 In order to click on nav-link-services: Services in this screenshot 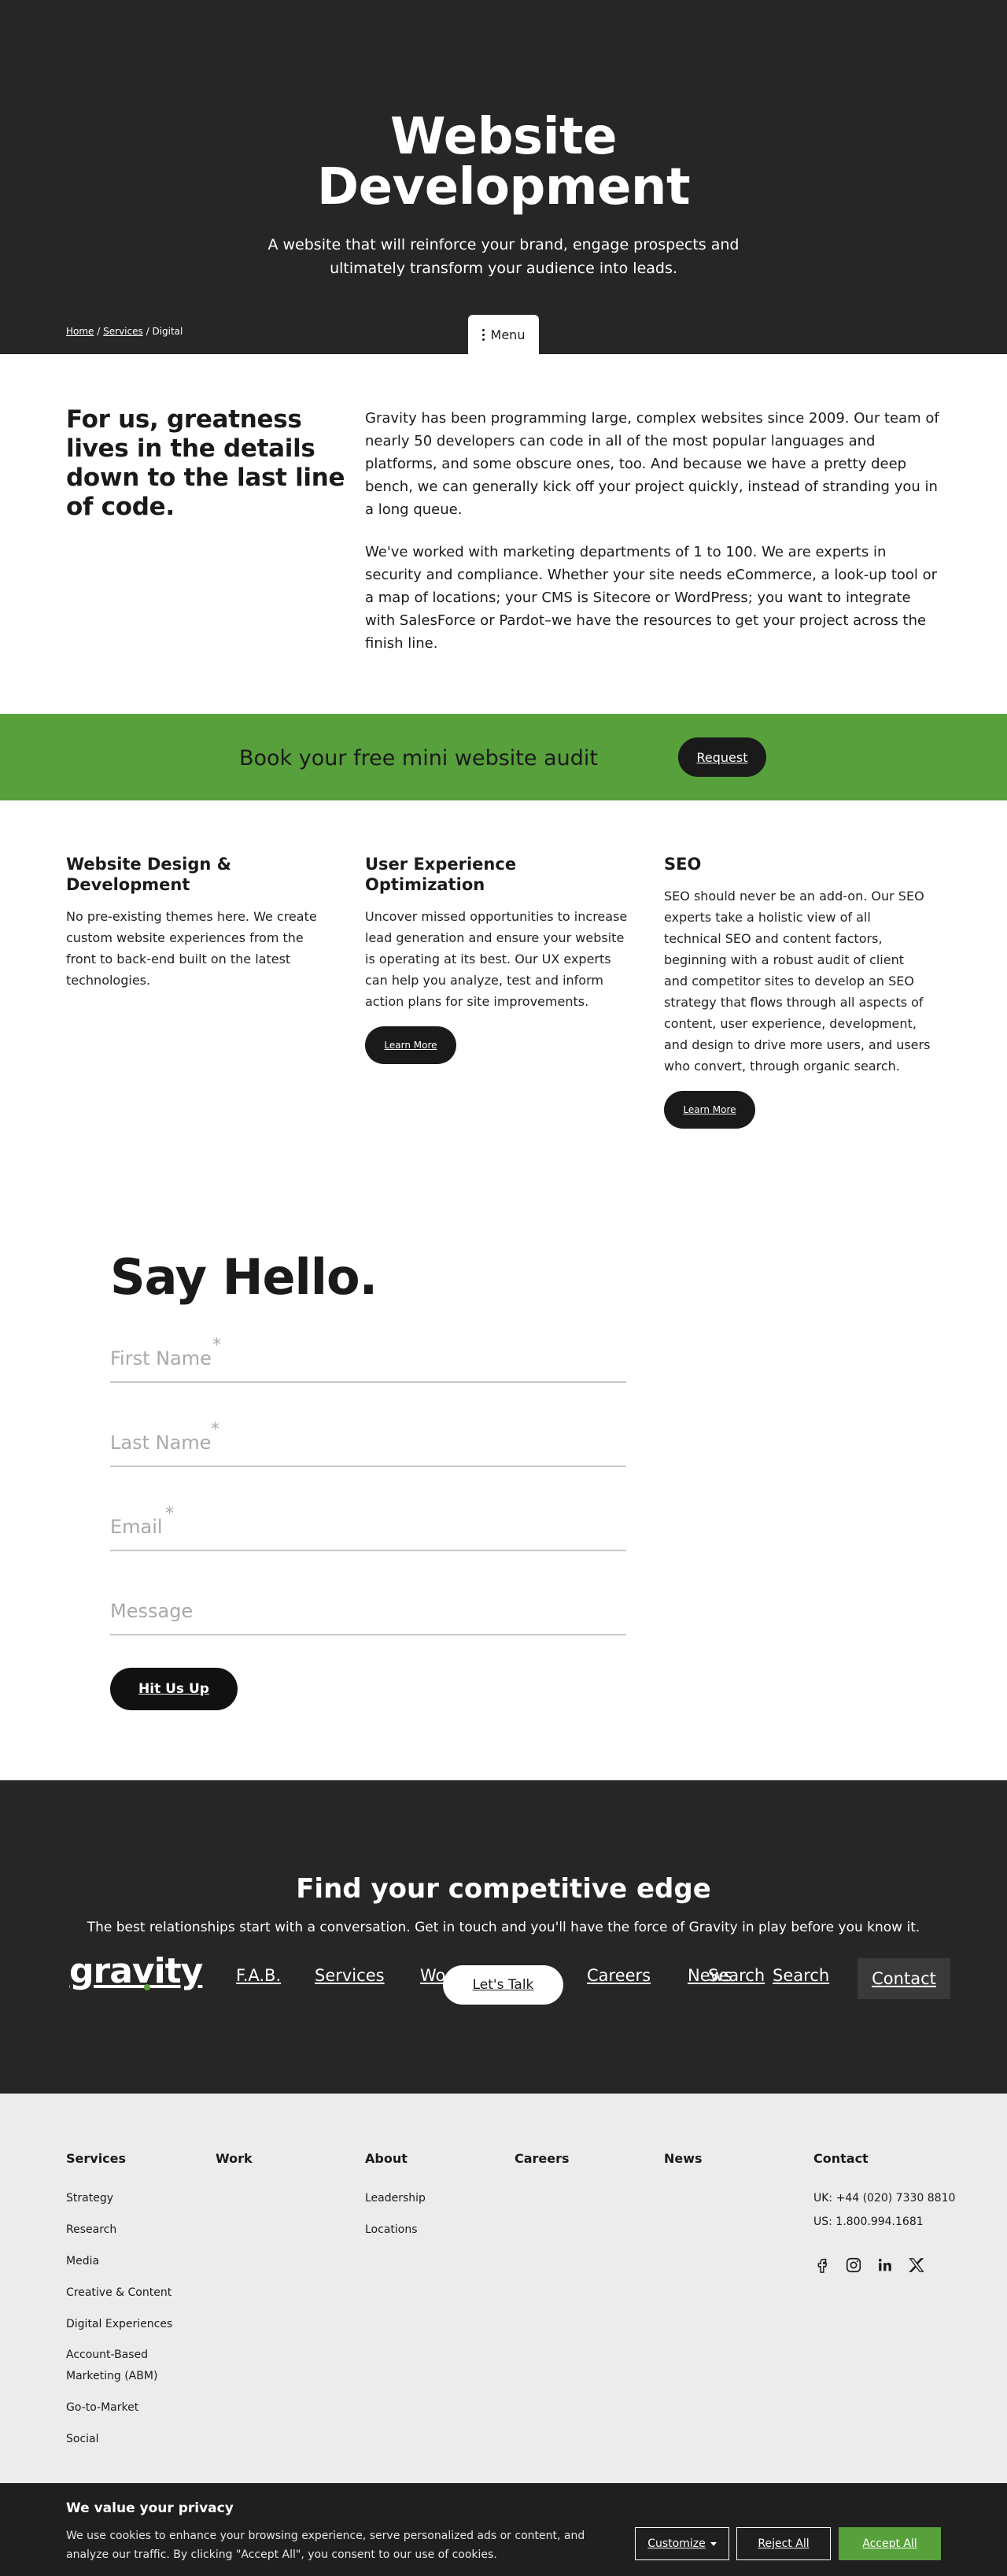, I will do `click(350, 1975)`.